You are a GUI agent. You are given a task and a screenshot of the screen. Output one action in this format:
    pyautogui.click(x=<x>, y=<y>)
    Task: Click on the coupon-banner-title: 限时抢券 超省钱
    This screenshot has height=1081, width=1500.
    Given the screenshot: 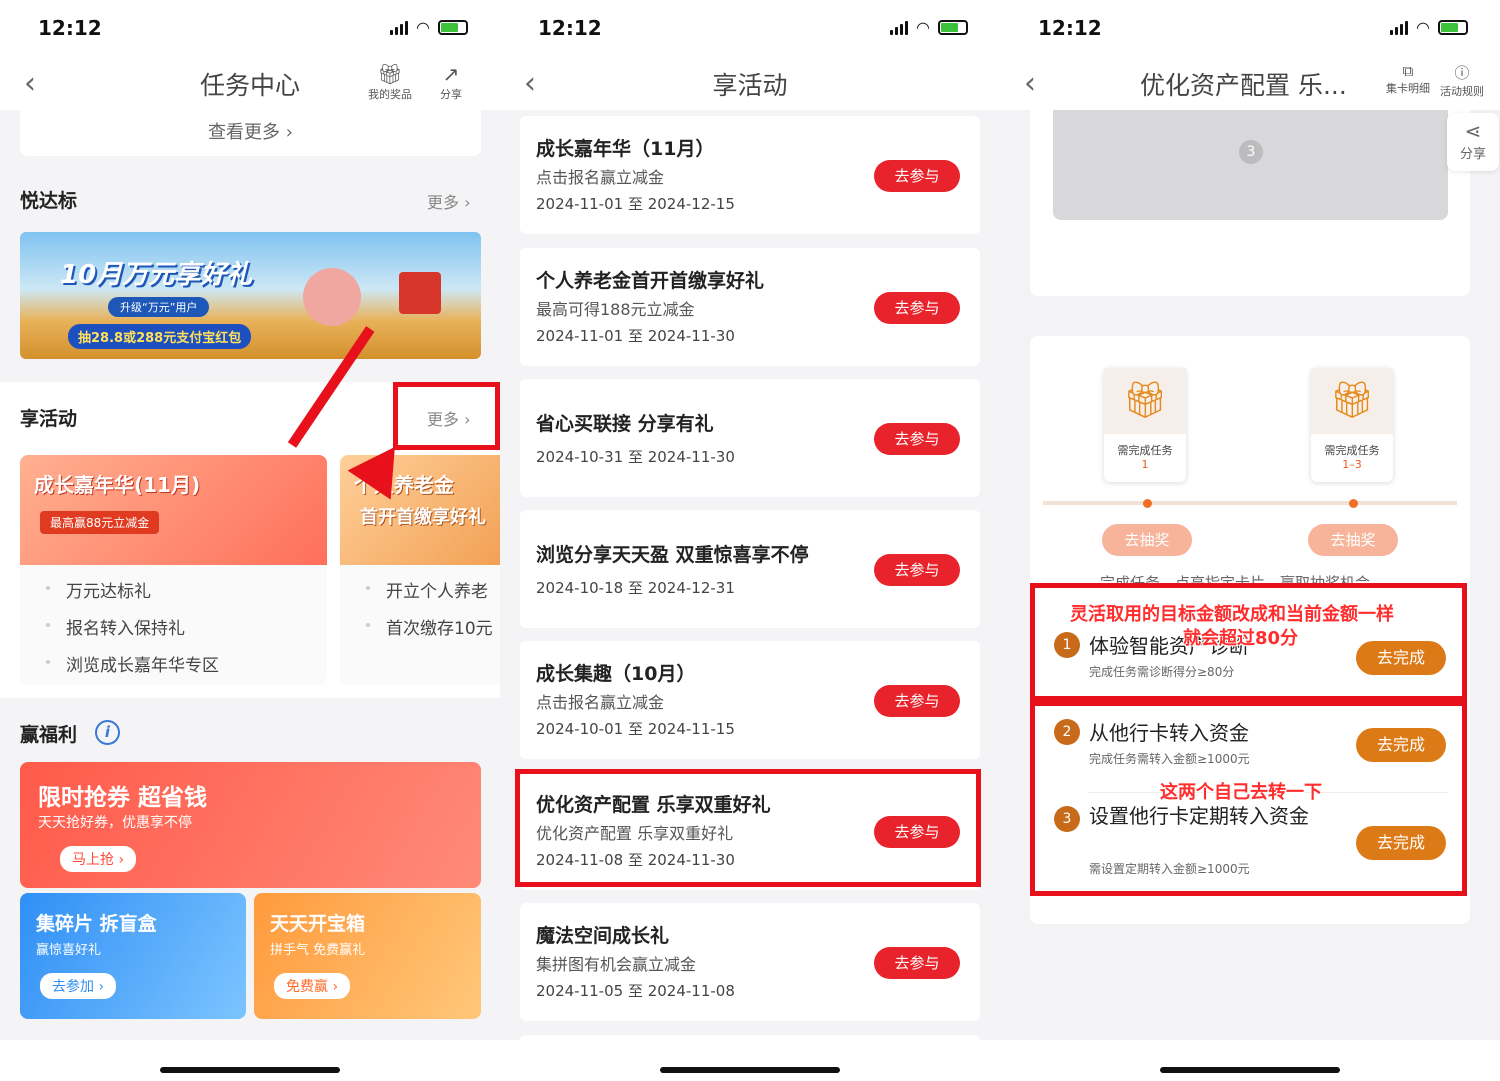 What is the action you would take?
    pyautogui.click(x=123, y=798)
    